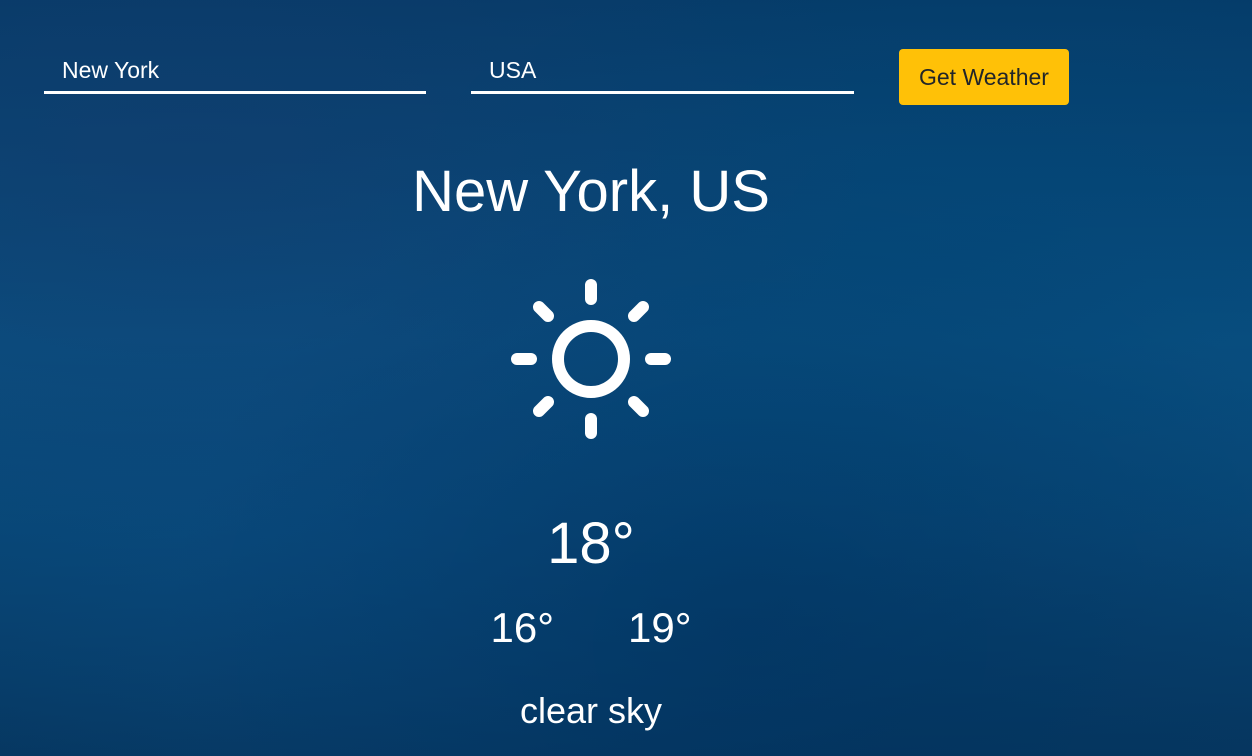 The width and height of the screenshot is (1252, 756). I want to click on country-input, so click(662, 68).